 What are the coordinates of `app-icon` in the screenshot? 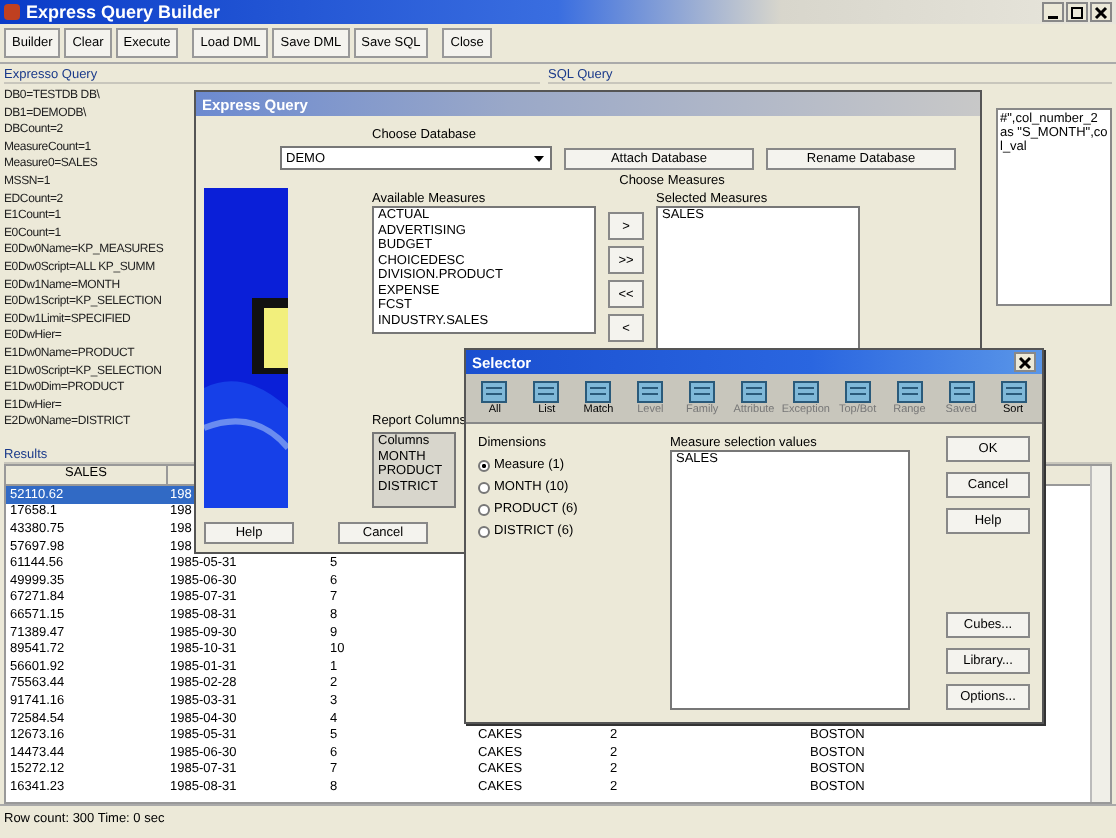 It's located at (12, 12).